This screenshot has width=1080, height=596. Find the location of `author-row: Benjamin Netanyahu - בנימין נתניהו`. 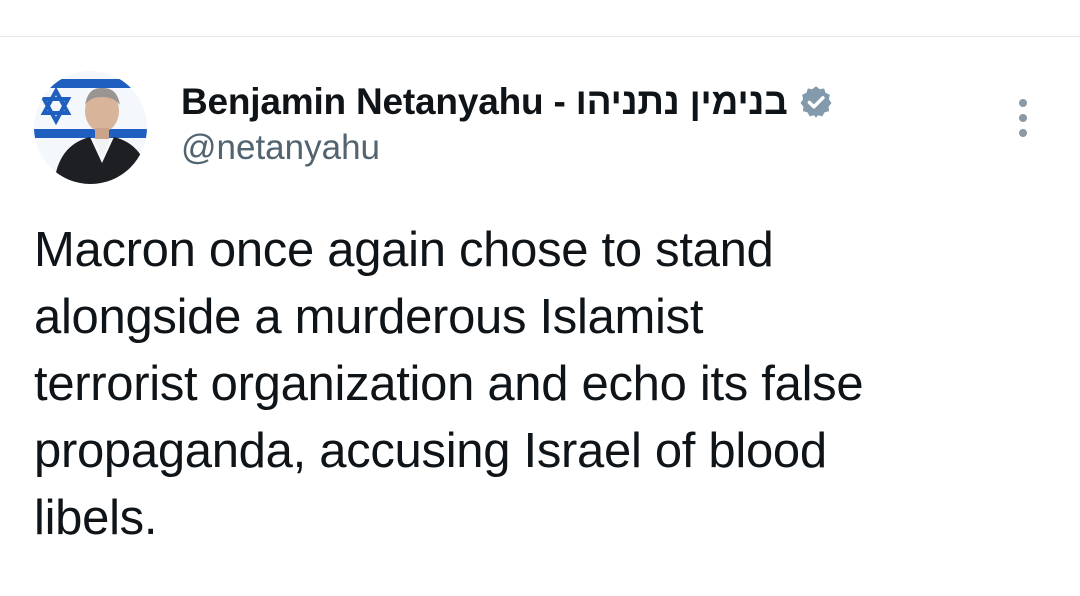

author-row: Benjamin Netanyahu - בנימין נתניהו is located at coordinates (507, 102).